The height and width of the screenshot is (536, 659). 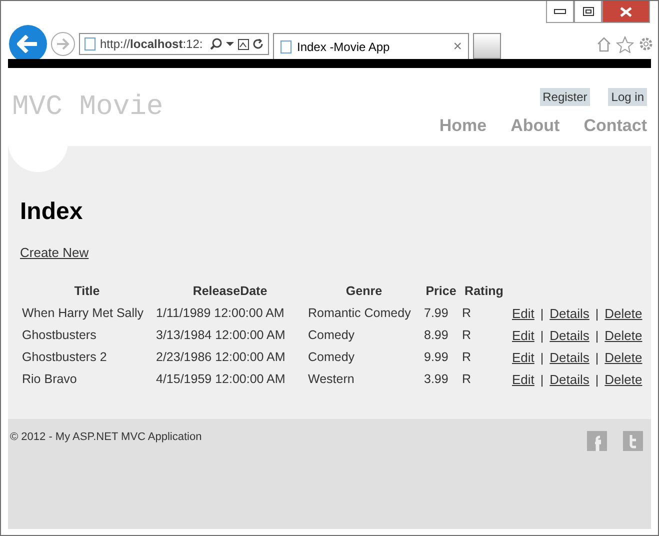 What do you see at coordinates (436, 335) in the screenshot?
I see `table-cell-text: 8.99` at bounding box center [436, 335].